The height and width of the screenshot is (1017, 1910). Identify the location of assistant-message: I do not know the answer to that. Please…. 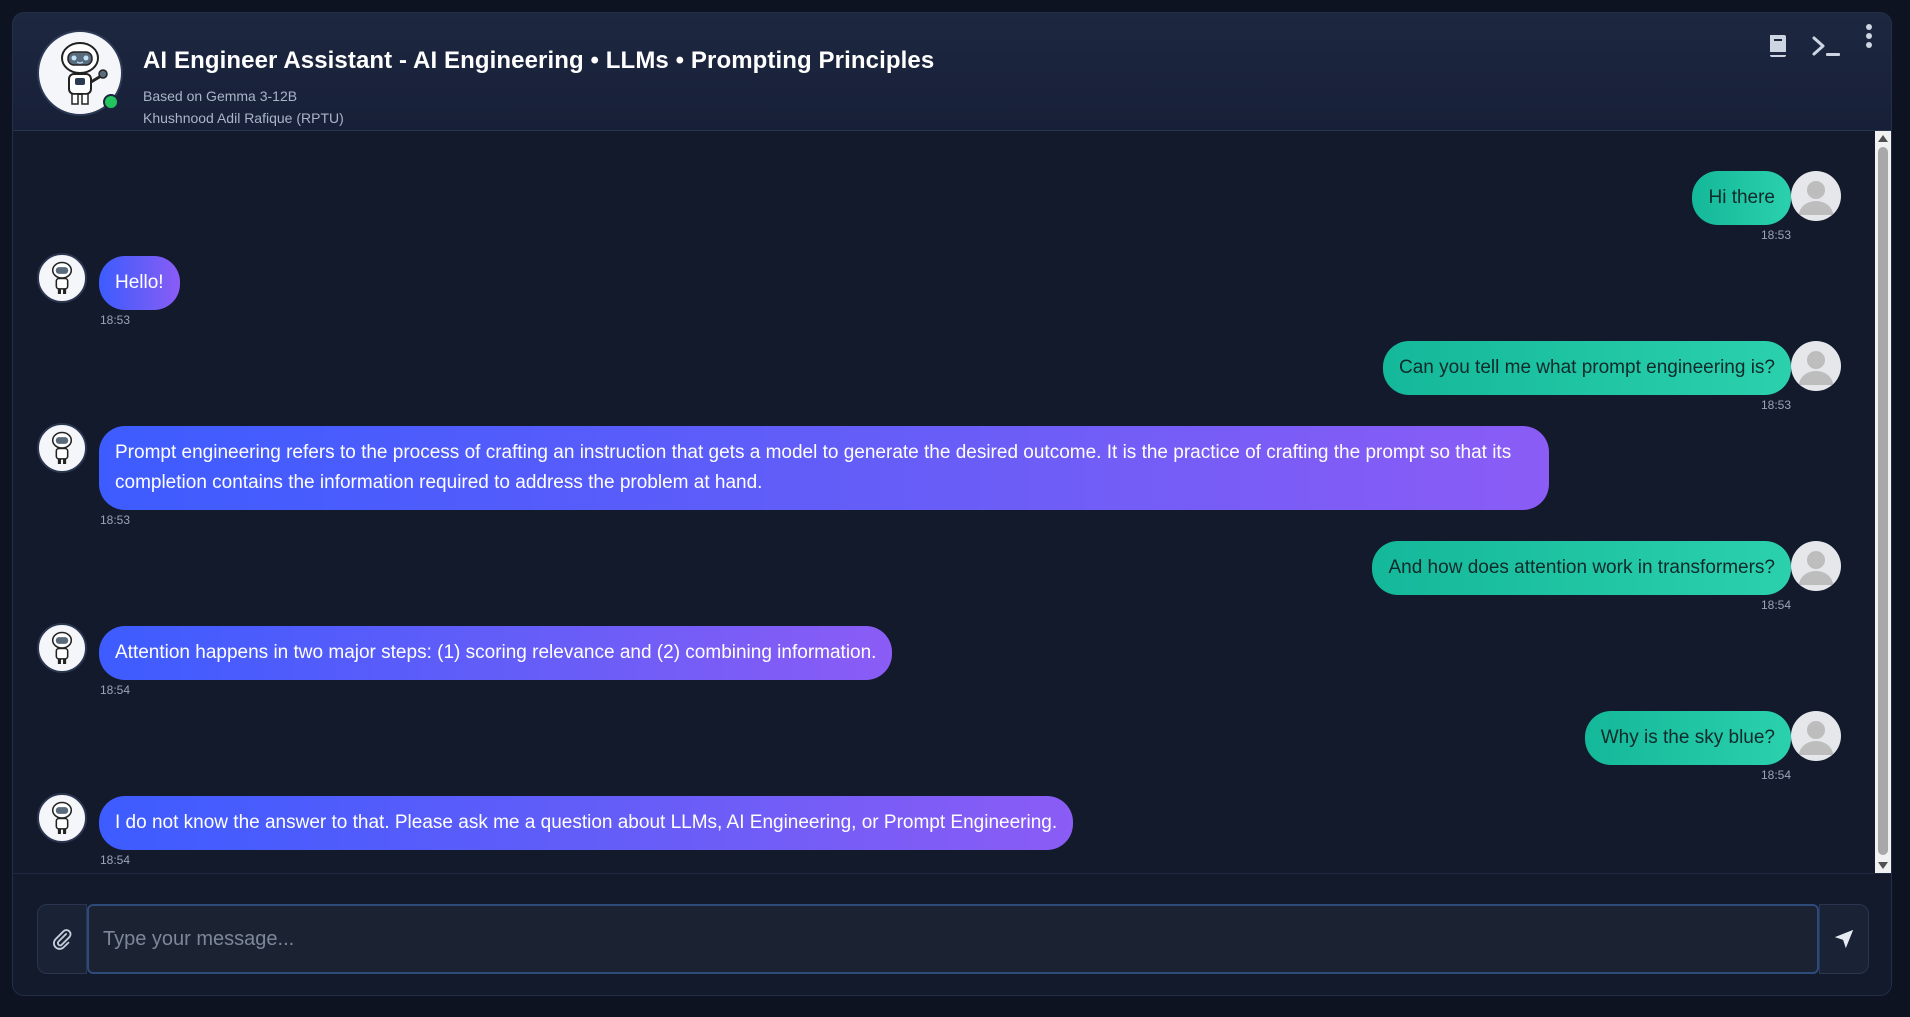
(586, 823).